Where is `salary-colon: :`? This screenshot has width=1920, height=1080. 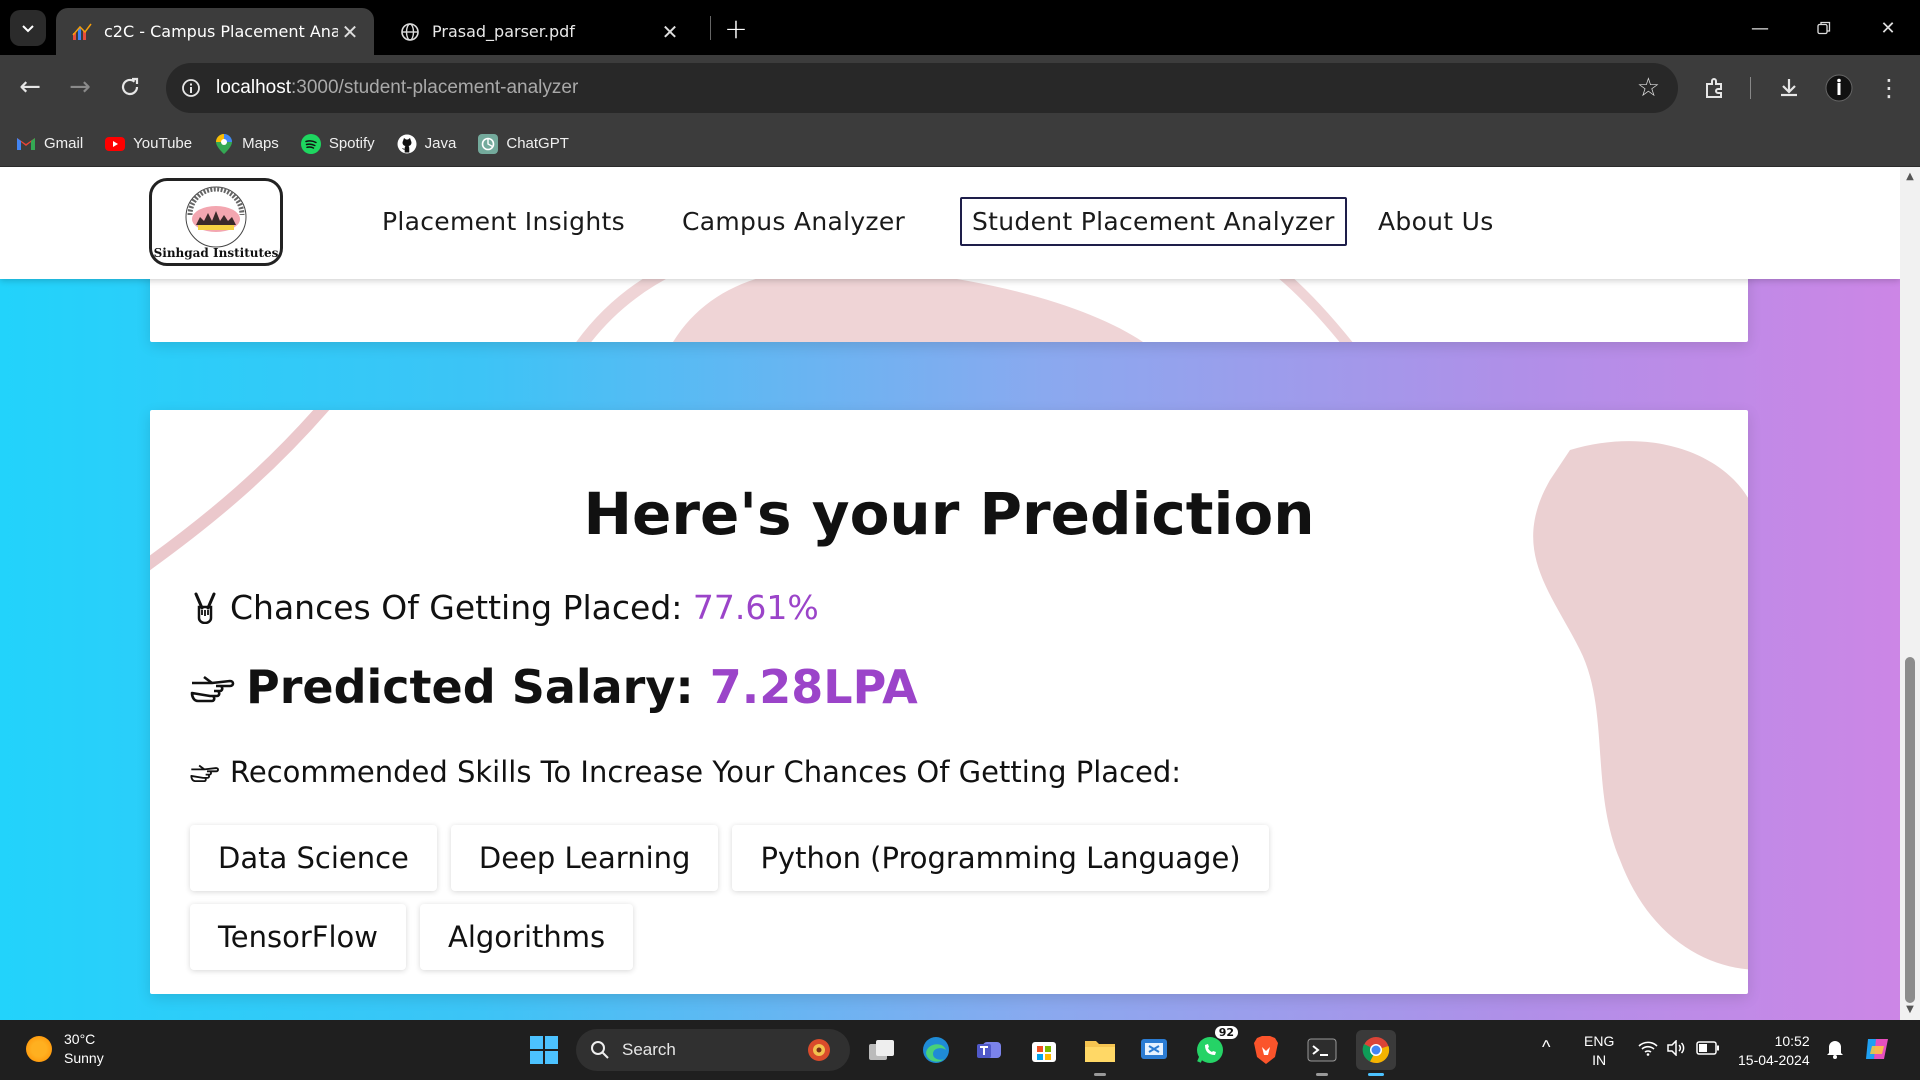 salary-colon: : is located at coordinates (692, 687).